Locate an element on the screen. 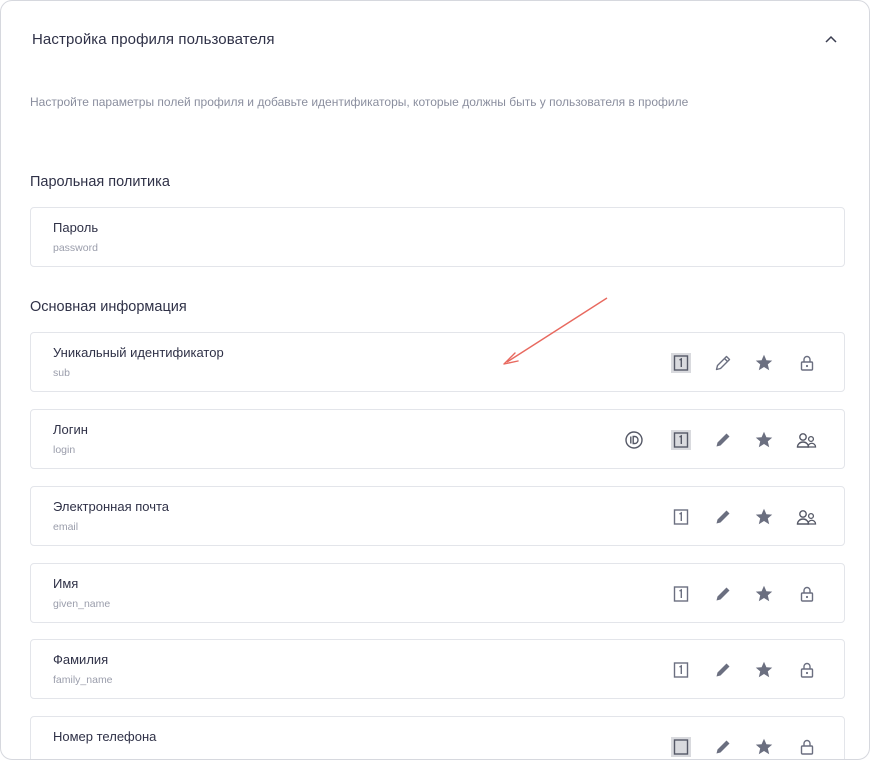 The height and width of the screenshot is (760, 872). field-label: Фамилия is located at coordinates (81, 659).